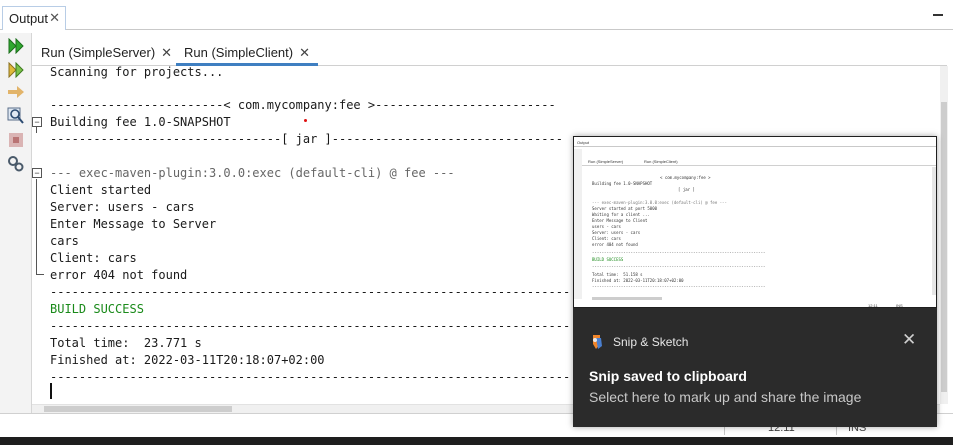 The image size is (953, 445). Describe the element at coordinates (16, 164) in the screenshot. I see `settings-icon` at that location.